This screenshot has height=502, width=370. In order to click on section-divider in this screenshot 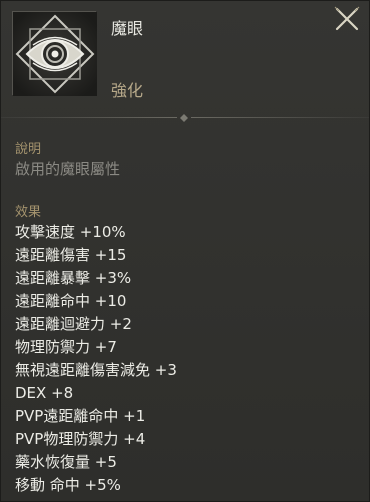, I will do `click(185, 118)`.